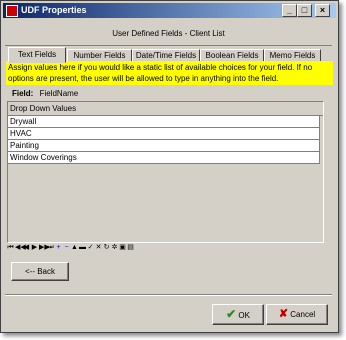 The image size is (346, 340). What do you see at coordinates (169, 10) in the screenshot?
I see `title-bar: UDF Properties _ □ ×` at bounding box center [169, 10].